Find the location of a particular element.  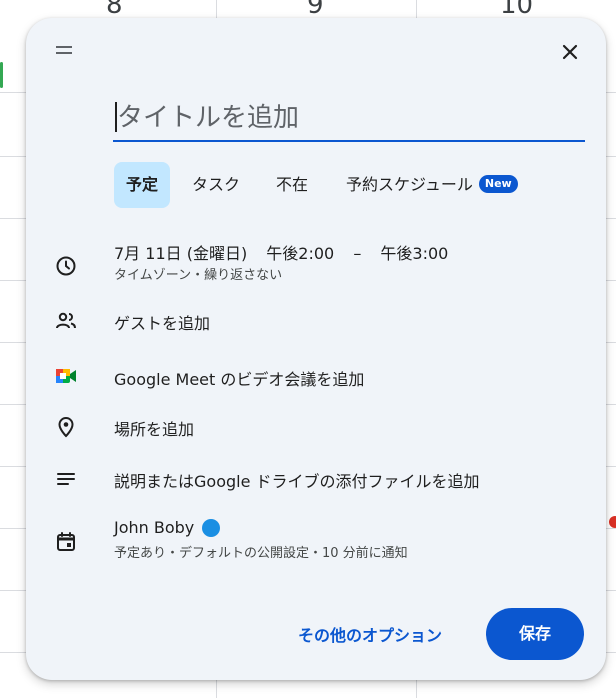

datetime-text: 7月 11日 (金曜日) 午後2:00 – 午後3:00 is located at coordinates (288, 252).